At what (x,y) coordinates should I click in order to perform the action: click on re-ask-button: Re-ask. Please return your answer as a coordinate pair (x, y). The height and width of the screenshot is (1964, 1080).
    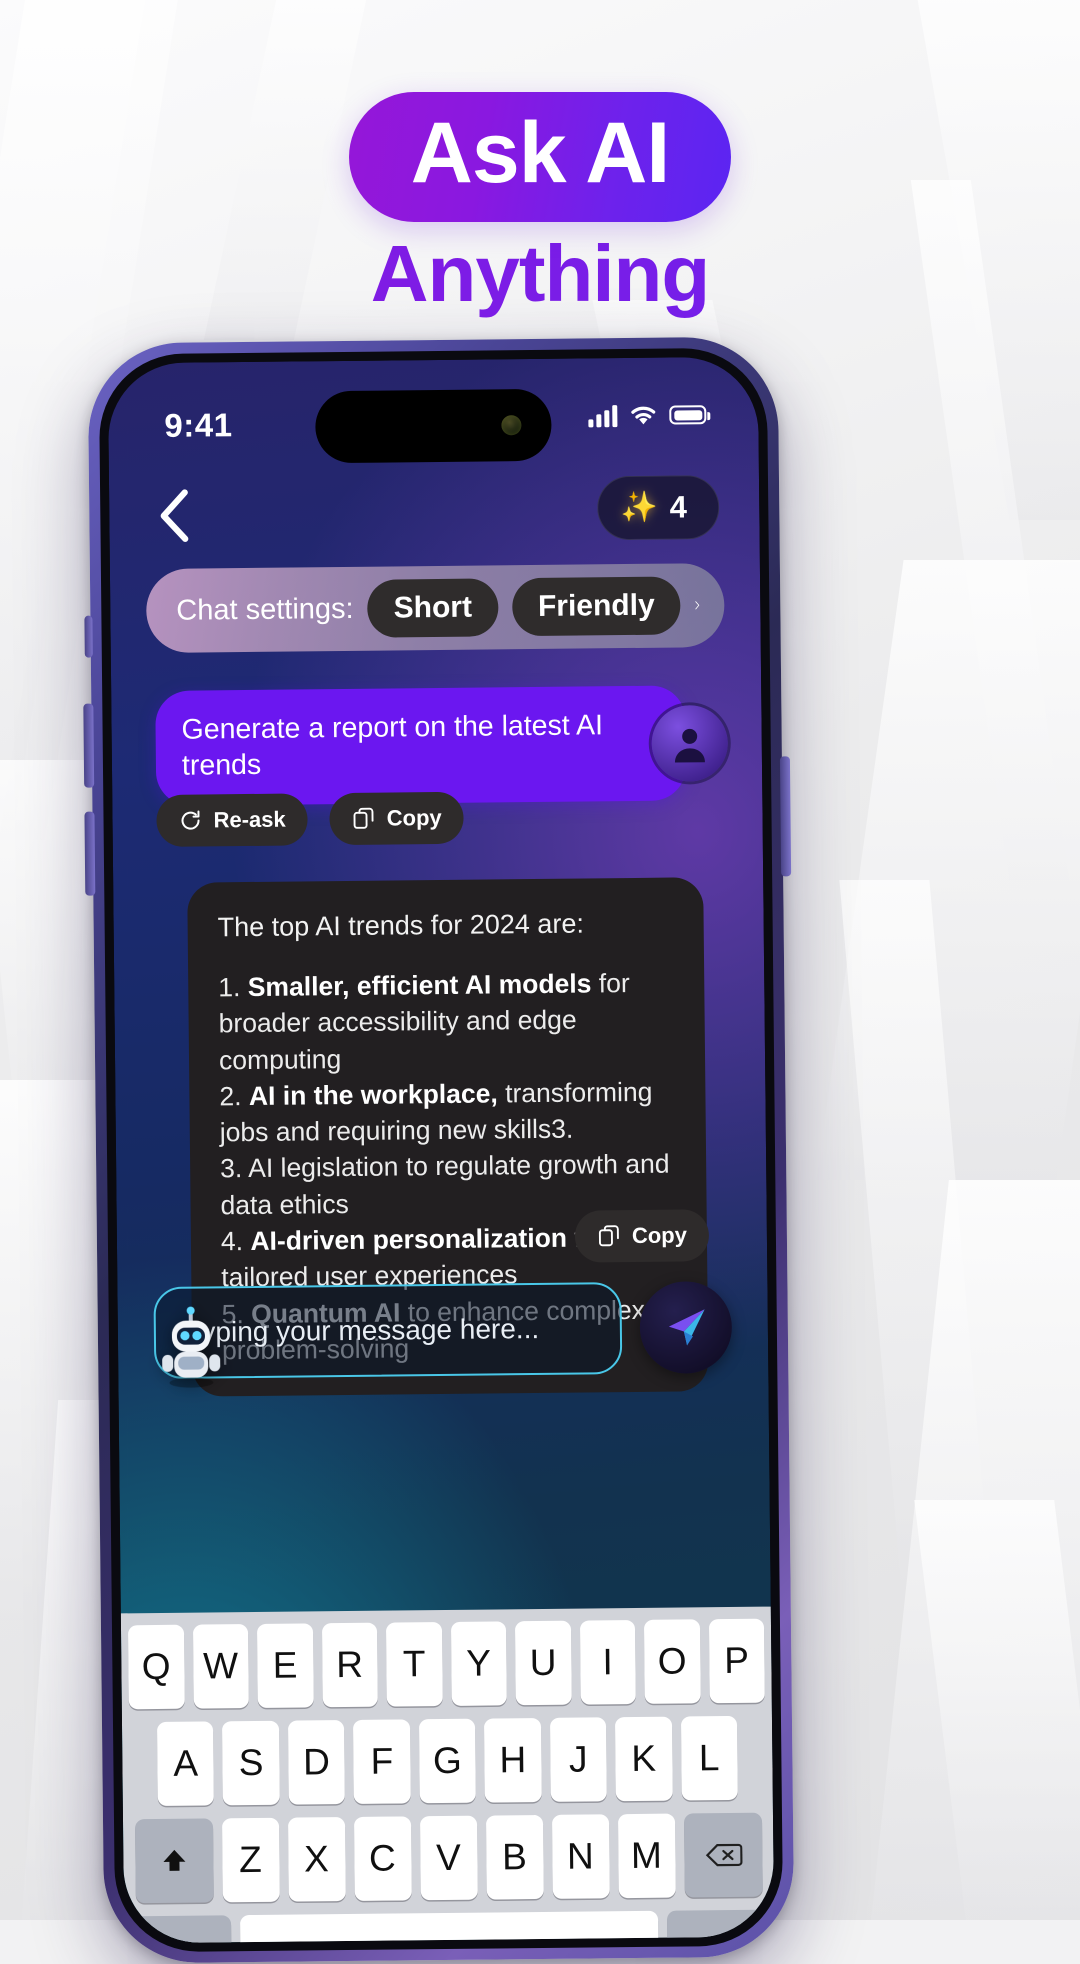
    Looking at the image, I should click on (232, 820).